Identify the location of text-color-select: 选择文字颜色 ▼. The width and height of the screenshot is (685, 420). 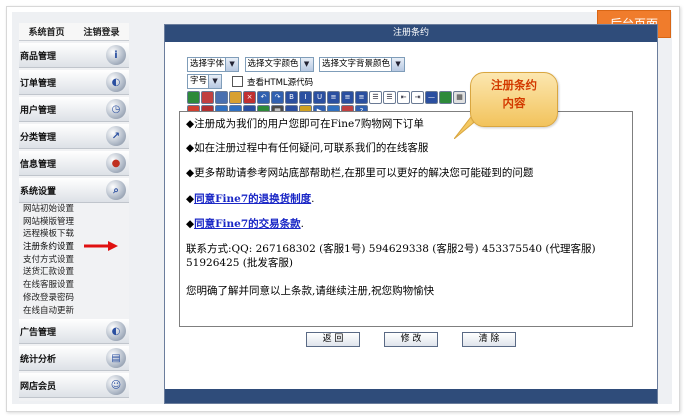
(279, 64).